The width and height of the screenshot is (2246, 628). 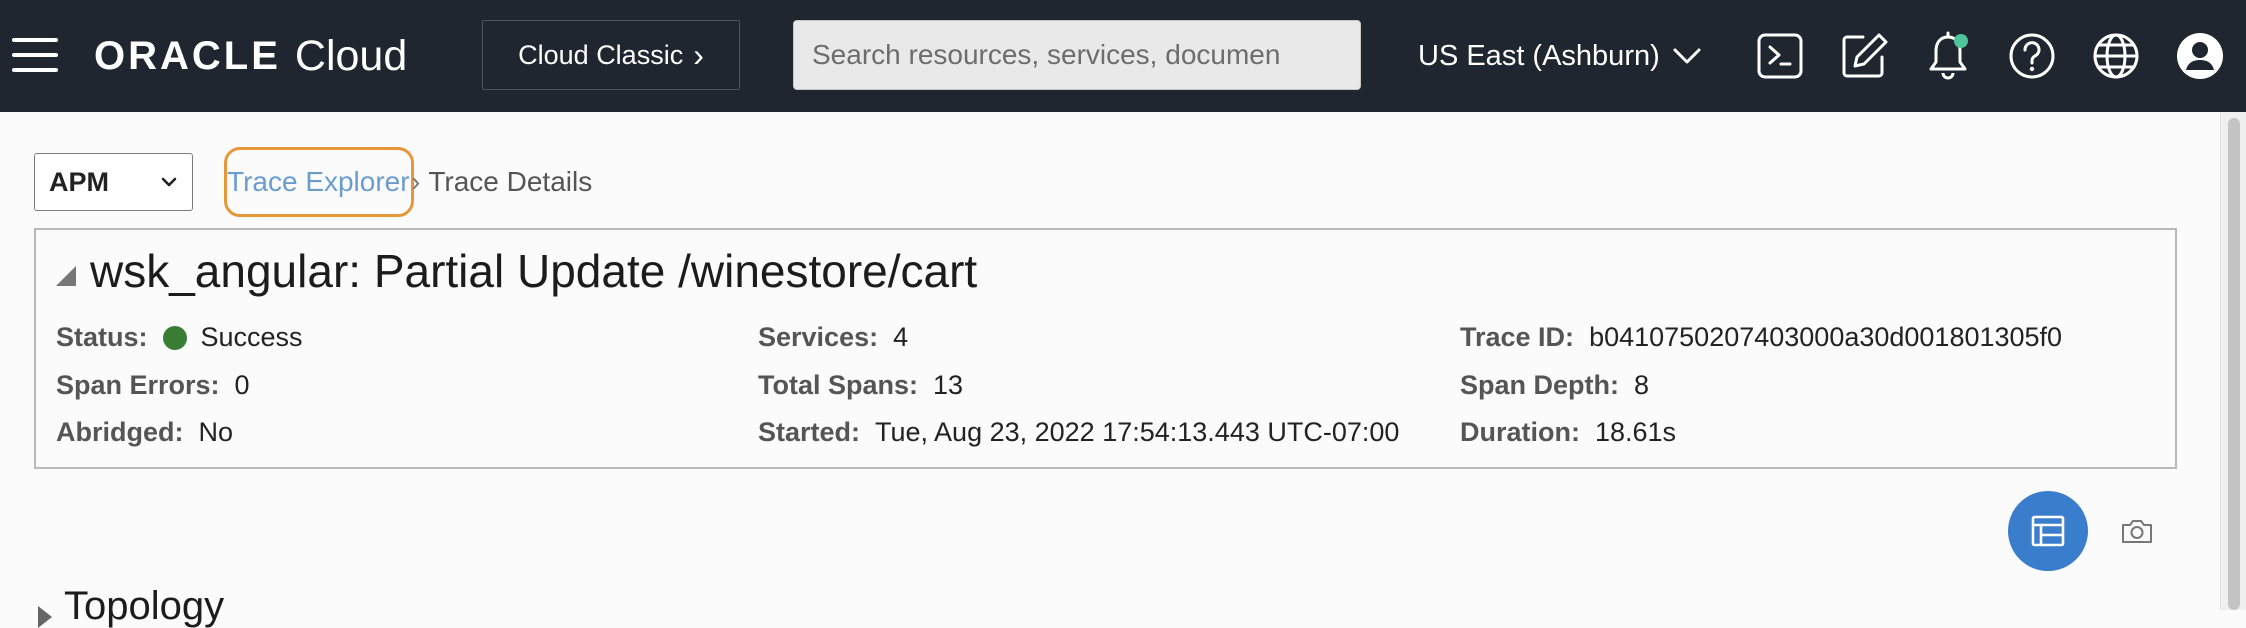 What do you see at coordinates (1539, 385) in the screenshot?
I see `span-depth-label: Span Depth:` at bounding box center [1539, 385].